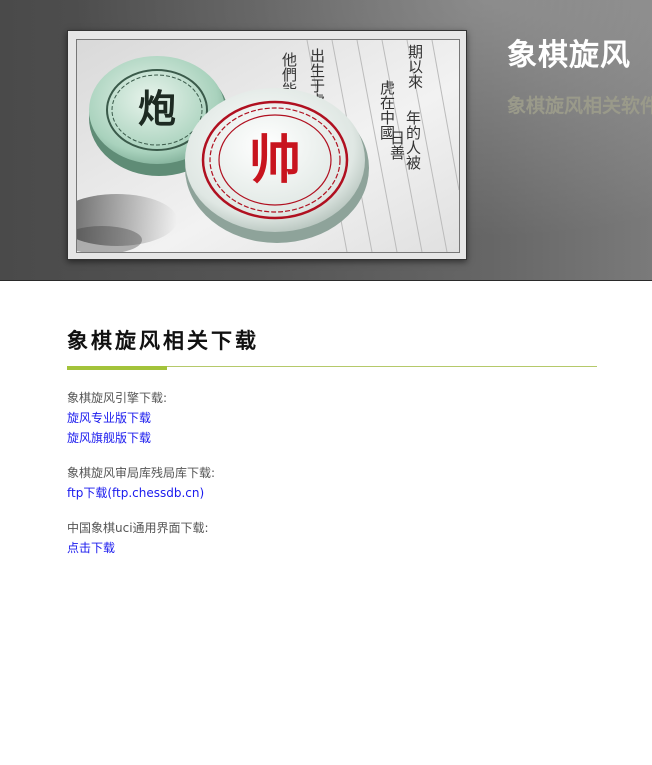 This screenshot has height=765, width=652. What do you see at coordinates (579, 106) in the screenshot?
I see `site-subtitle: 象棋旋风相关软件` at bounding box center [579, 106].